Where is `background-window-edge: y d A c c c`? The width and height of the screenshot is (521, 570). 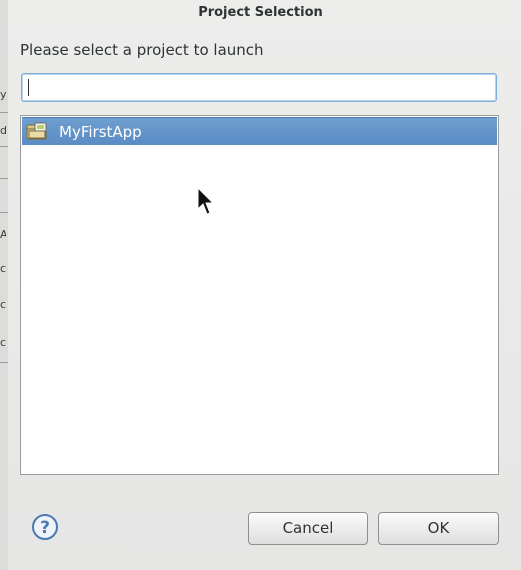 background-window-edge: y d A c c c is located at coordinates (4, 285).